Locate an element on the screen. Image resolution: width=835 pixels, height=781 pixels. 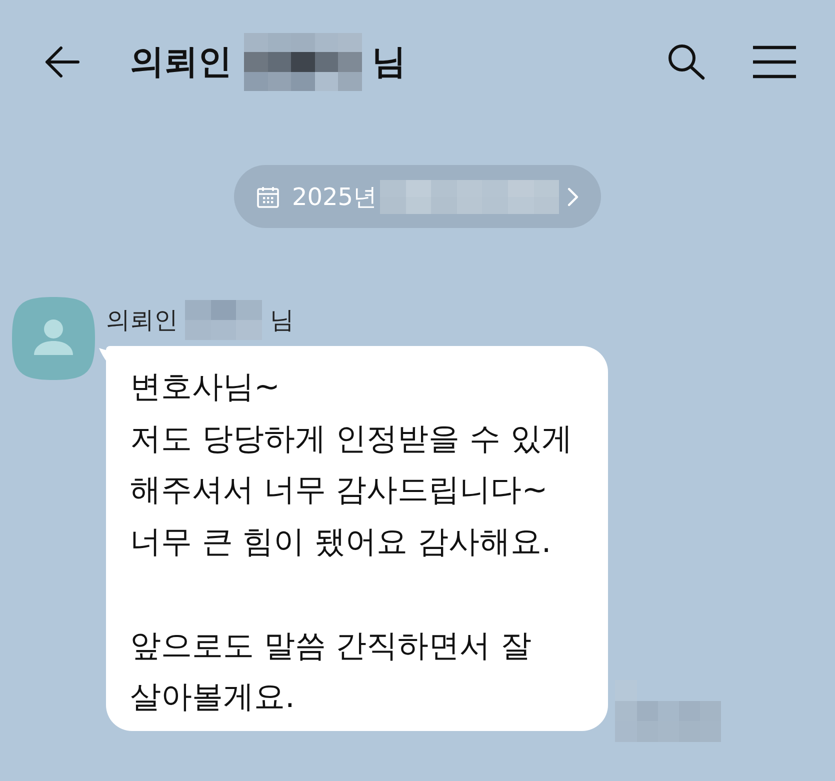
calendar-icon is located at coordinates (268, 196).